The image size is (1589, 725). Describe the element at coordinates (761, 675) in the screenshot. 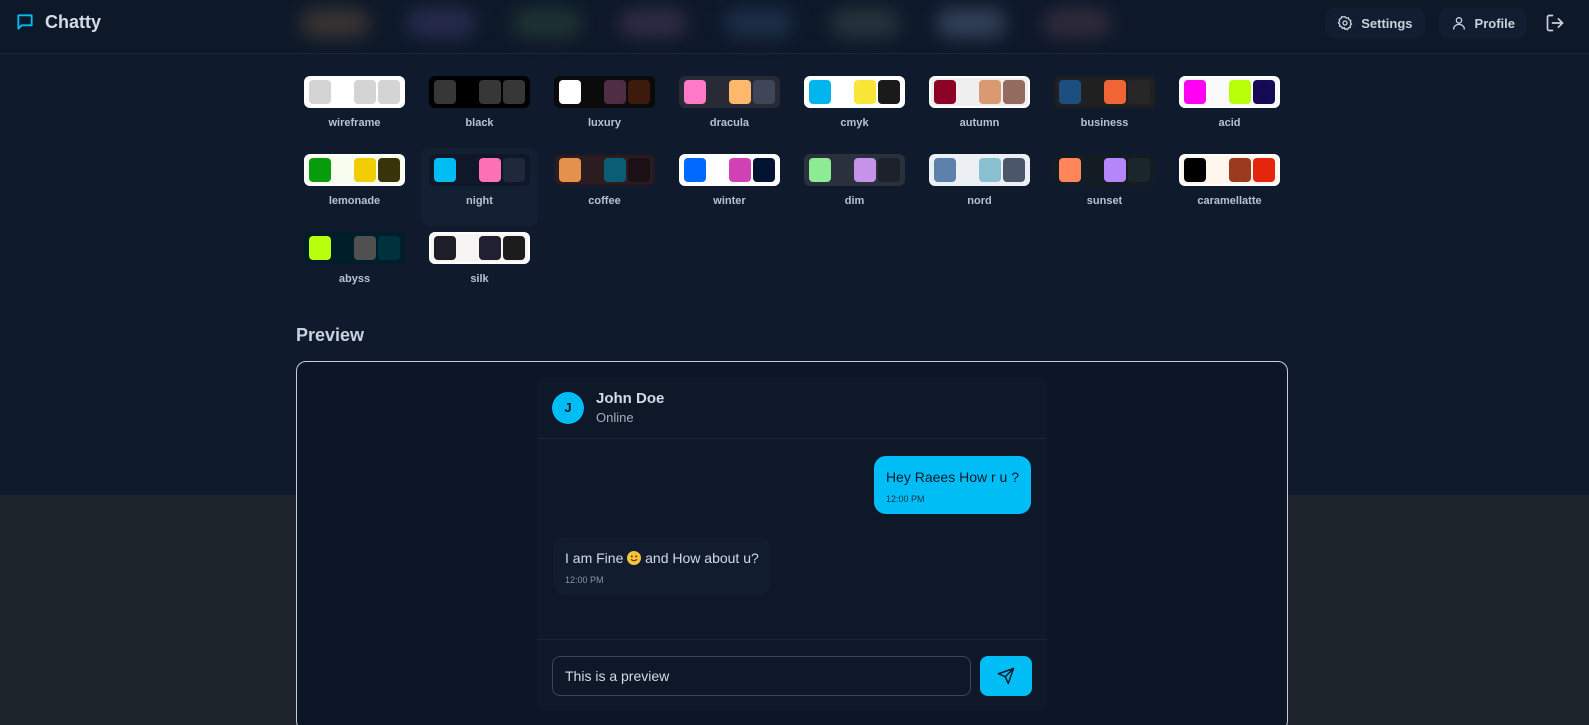

I see `message-input` at that location.